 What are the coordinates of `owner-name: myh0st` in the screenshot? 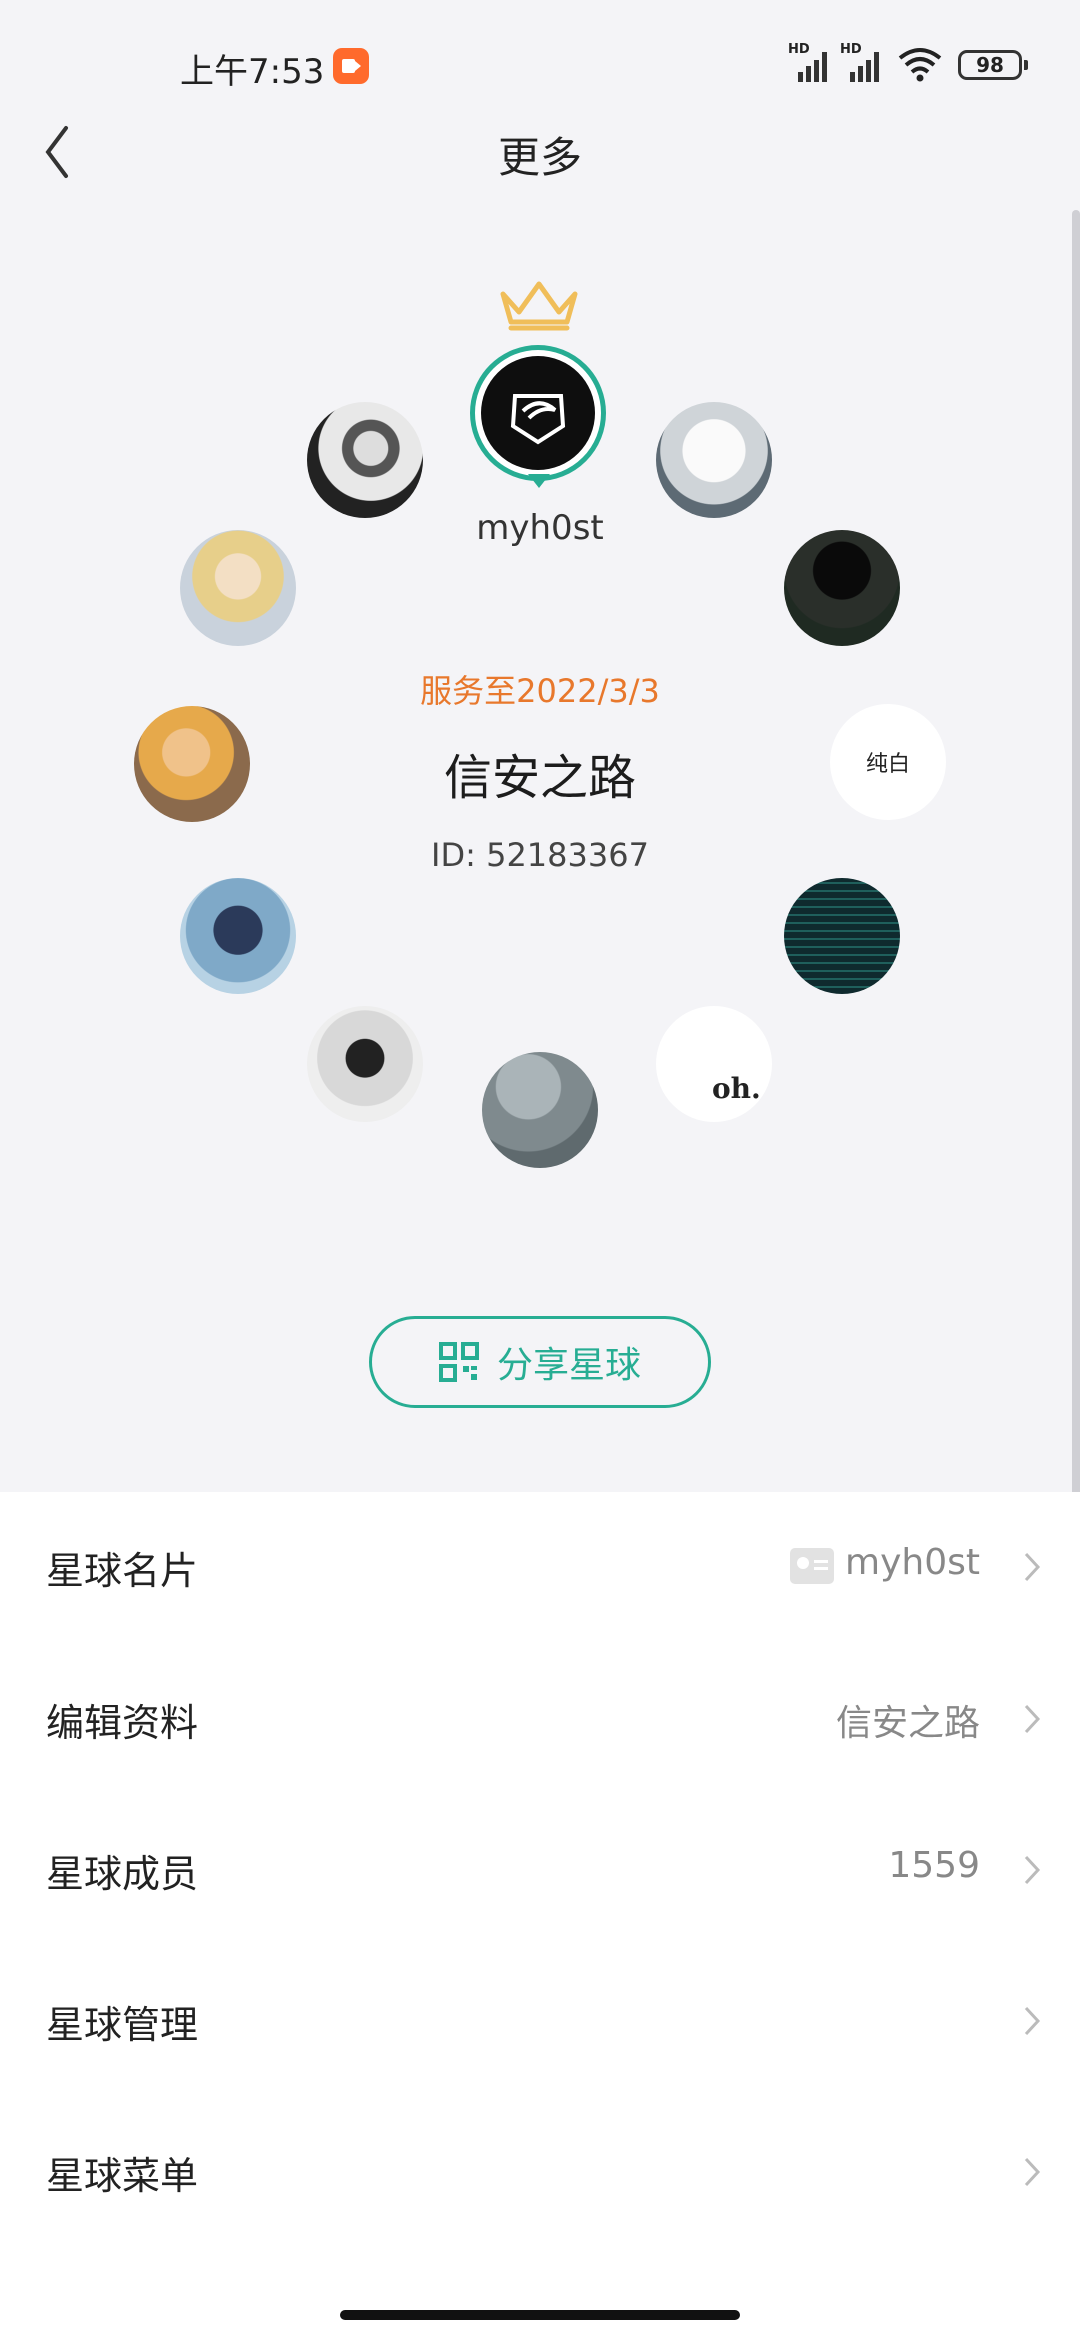 It's located at (540, 528).